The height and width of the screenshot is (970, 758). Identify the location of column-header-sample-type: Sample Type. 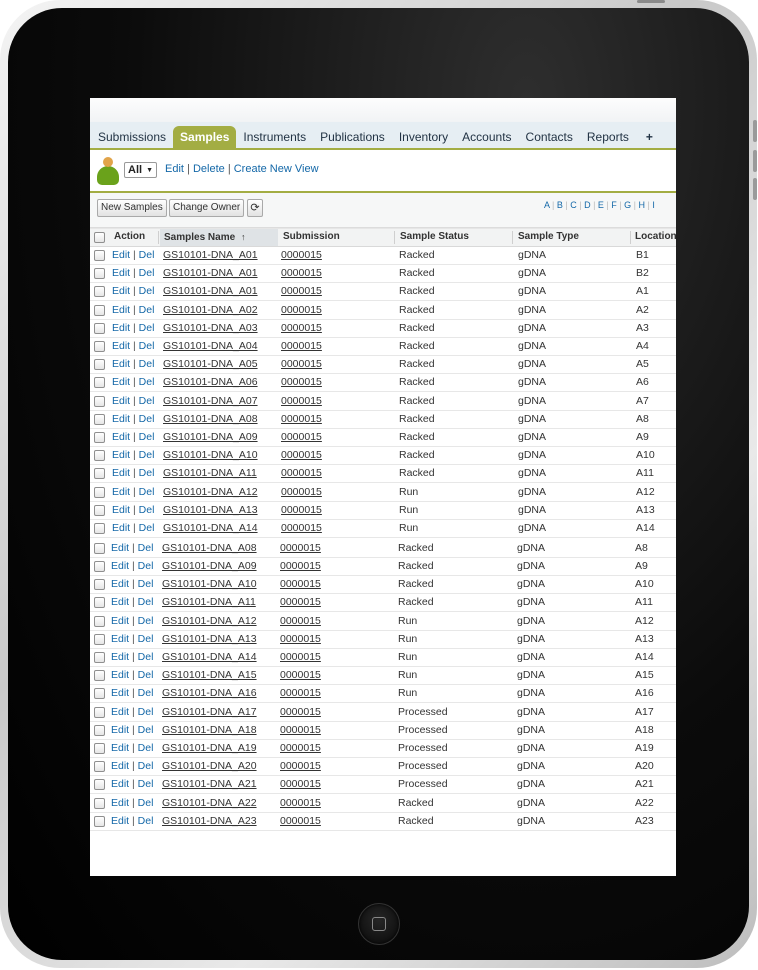
(548, 236).